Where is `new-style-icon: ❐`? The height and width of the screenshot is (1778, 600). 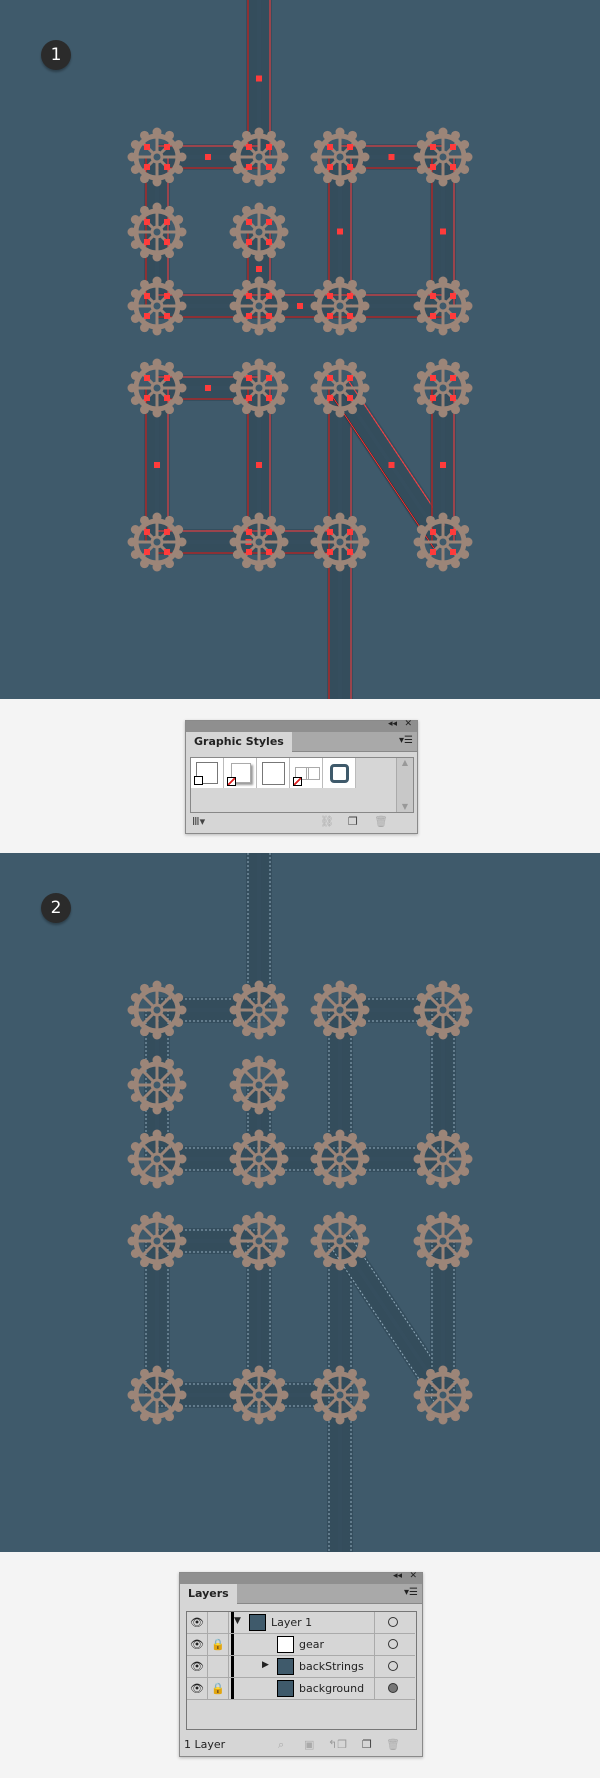
new-style-icon: ❐ is located at coordinates (353, 821).